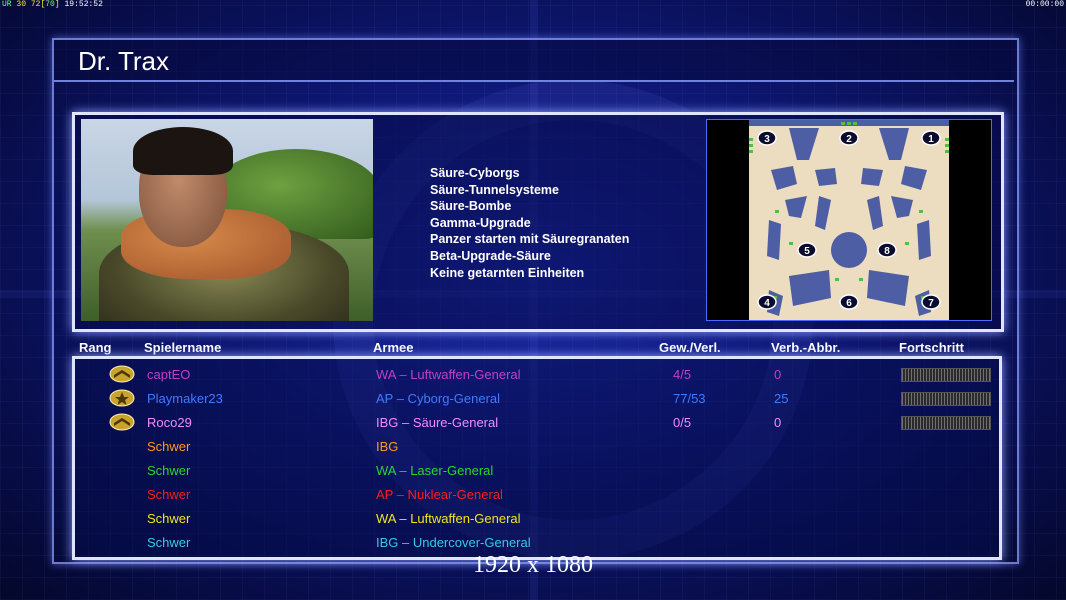  Describe the element at coordinates (849, 139) in the screenshot. I see `map-slot-label: 2` at that location.